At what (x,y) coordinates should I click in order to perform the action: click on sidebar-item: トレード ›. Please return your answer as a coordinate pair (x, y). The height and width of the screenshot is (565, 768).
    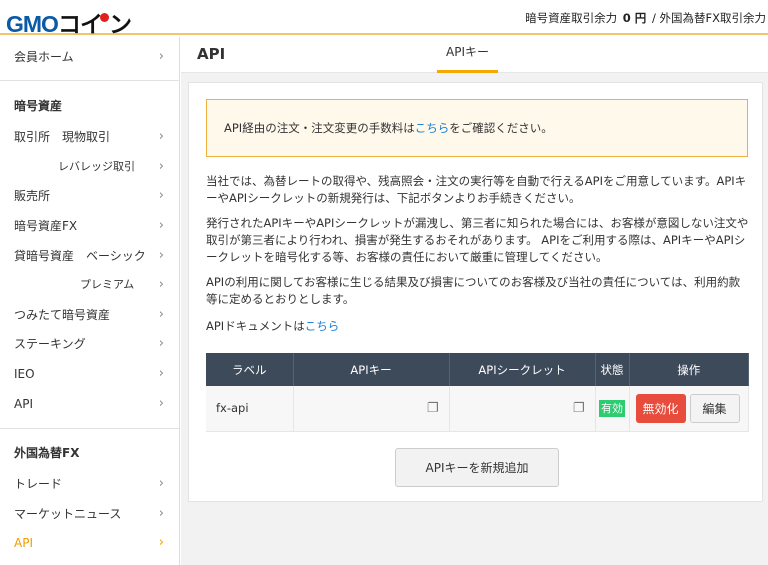
    Looking at the image, I should click on (90, 484).